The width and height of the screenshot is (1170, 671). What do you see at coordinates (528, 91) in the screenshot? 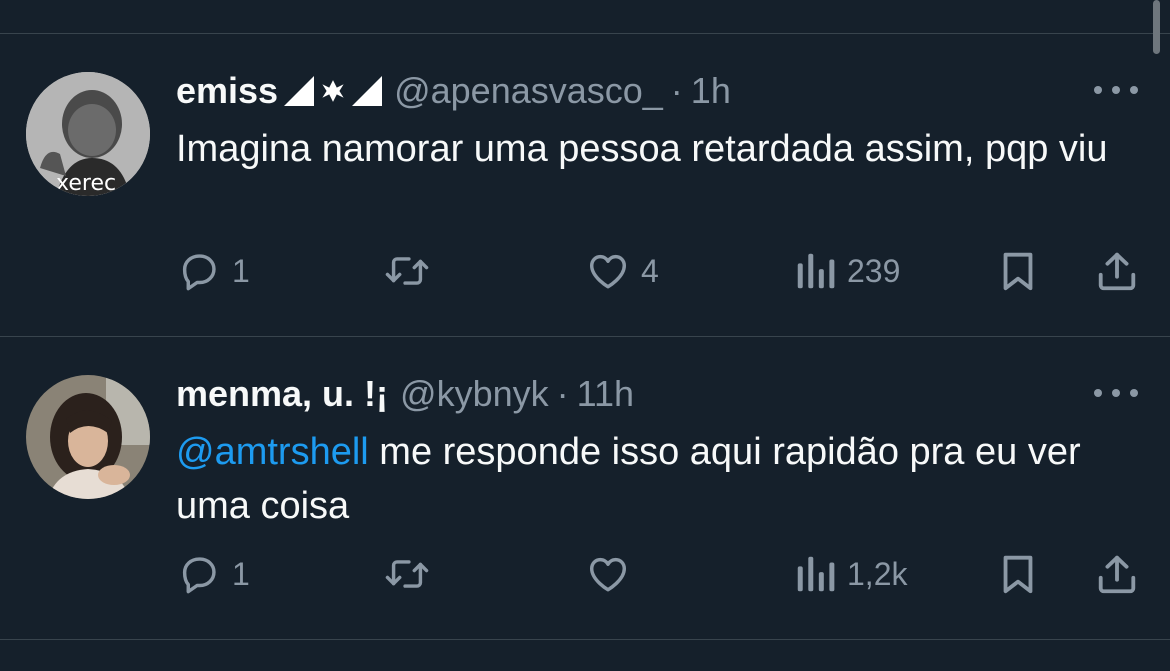
I see `handle: @apenasvasco_` at bounding box center [528, 91].